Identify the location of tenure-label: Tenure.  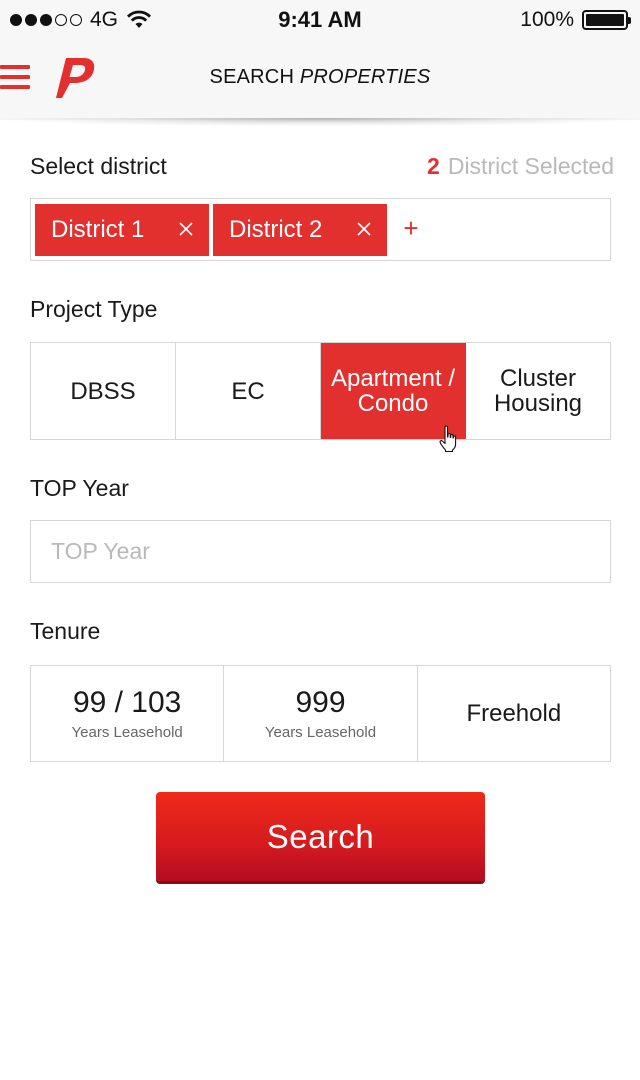
(65, 631).